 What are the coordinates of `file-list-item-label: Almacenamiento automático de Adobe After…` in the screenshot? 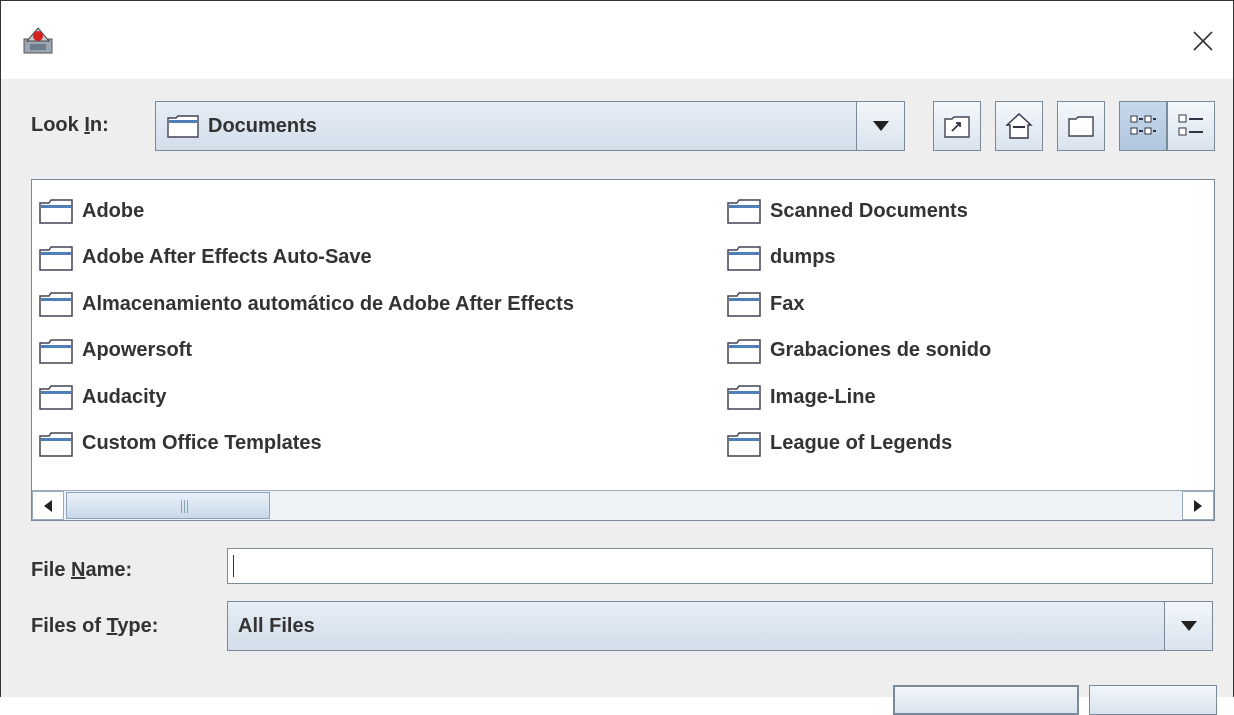 It's located at (328, 303).